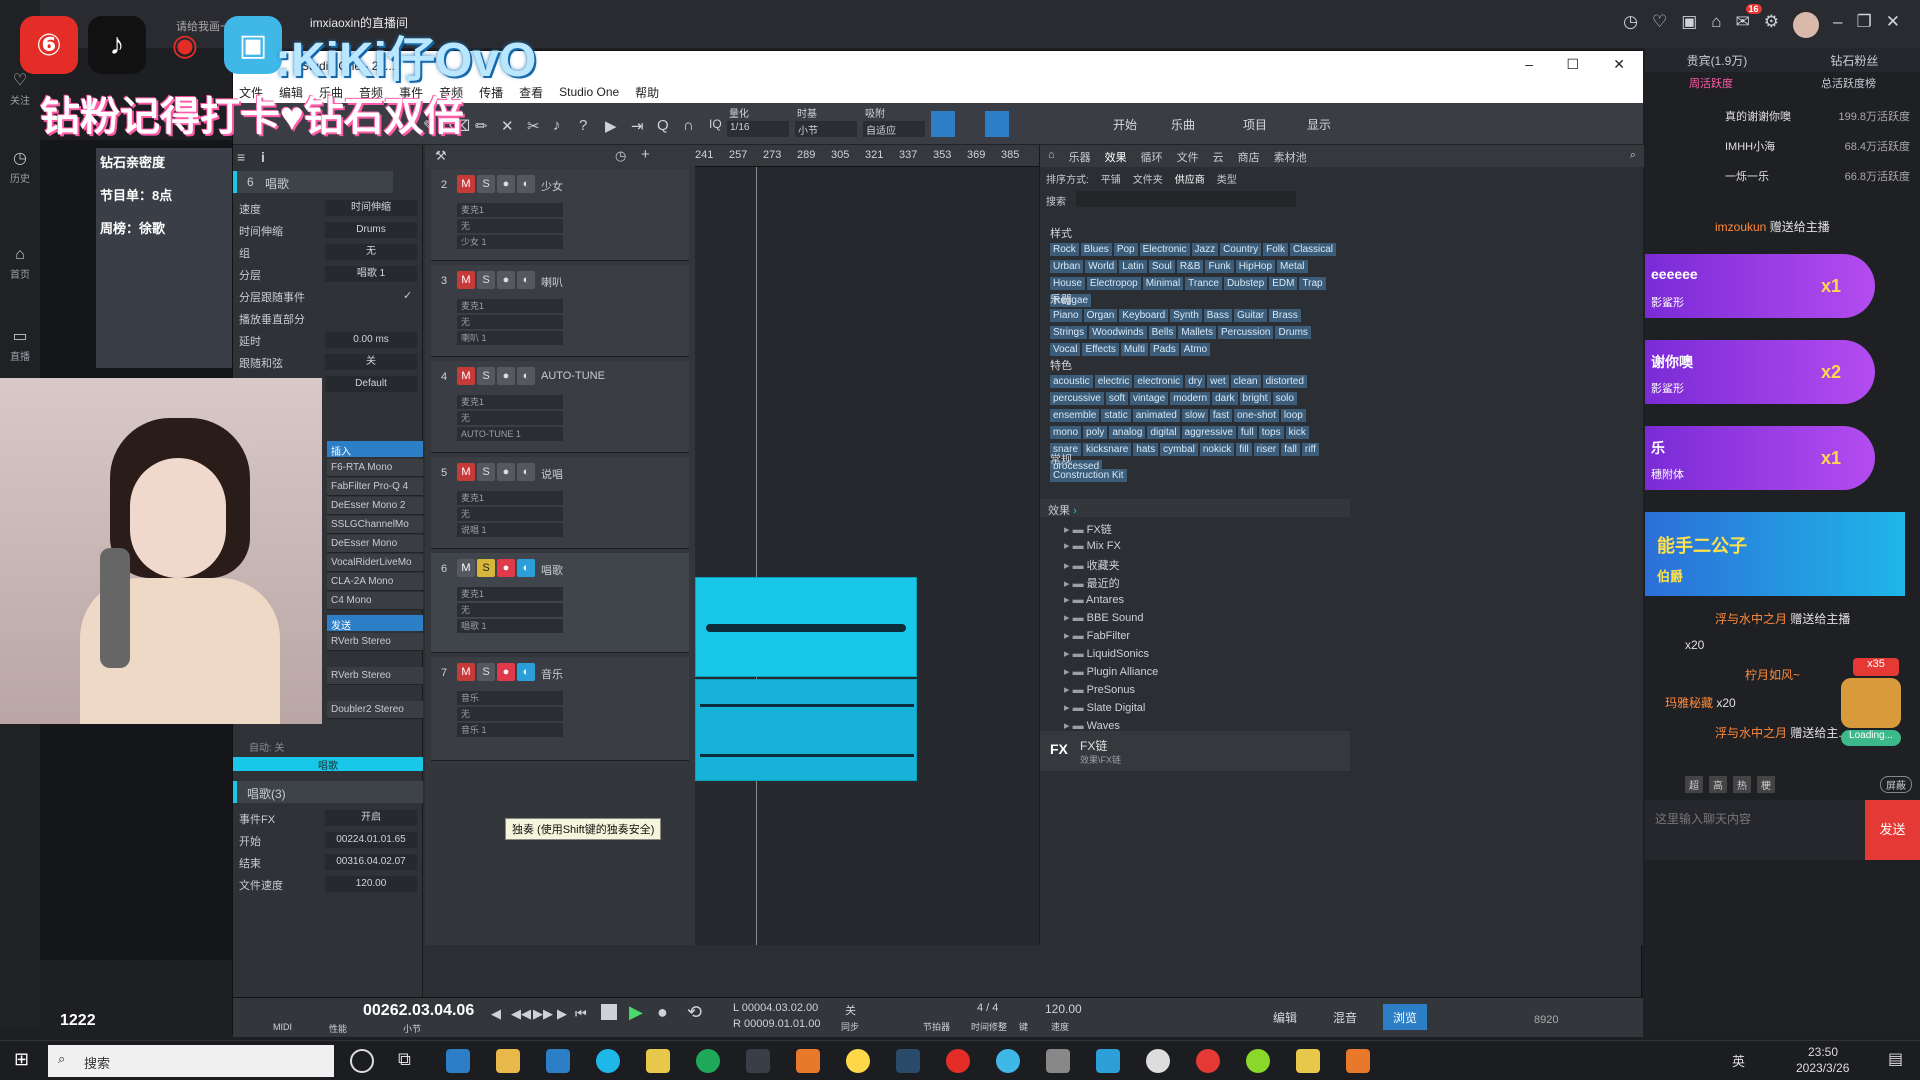 The height and width of the screenshot is (1080, 1920). Describe the element at coordinates (1285, 315) in the screenshot. I see `instrument-tag: Brass` at that location.